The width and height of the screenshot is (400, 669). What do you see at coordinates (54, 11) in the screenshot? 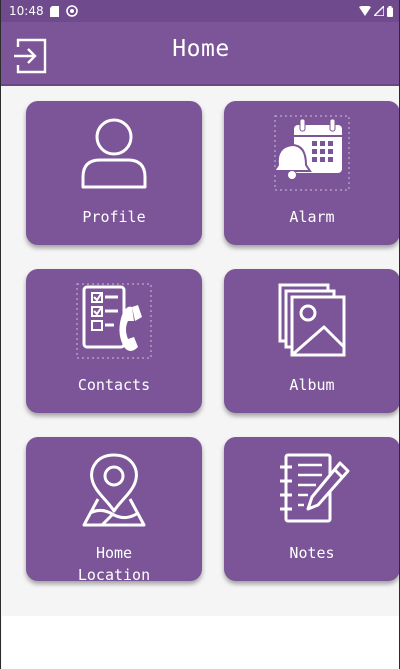
I see `sd-card-icon` at bounding box center [54, 11].